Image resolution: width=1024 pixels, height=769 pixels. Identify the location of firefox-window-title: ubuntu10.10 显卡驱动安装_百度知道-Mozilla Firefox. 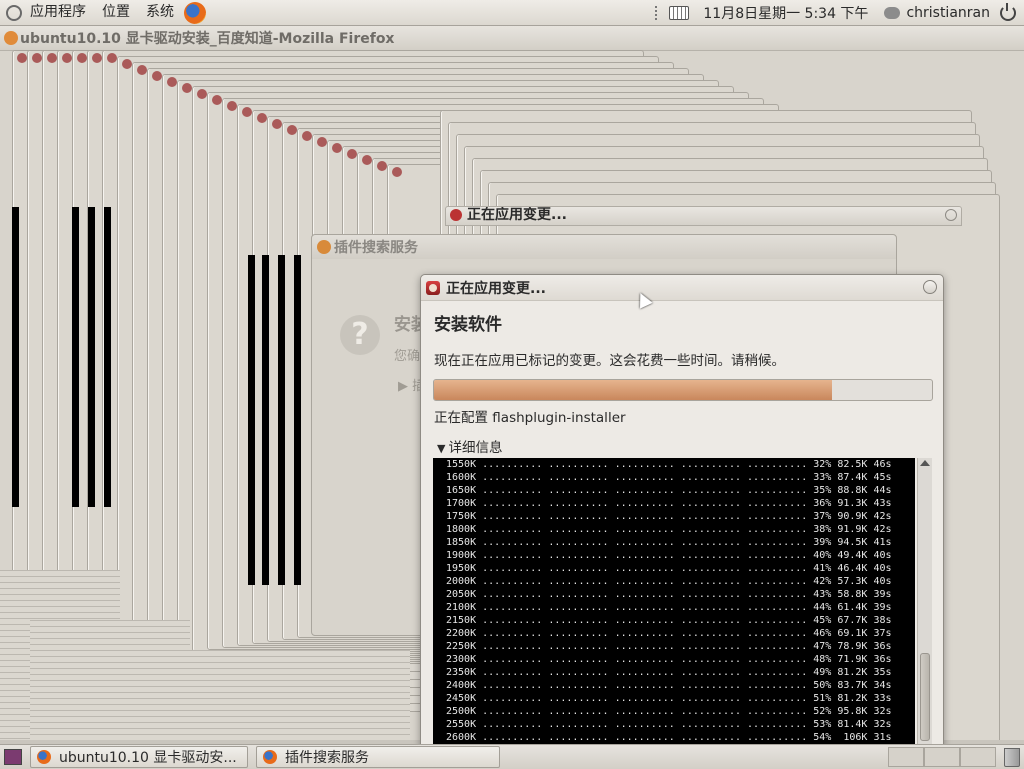
(207, 39).